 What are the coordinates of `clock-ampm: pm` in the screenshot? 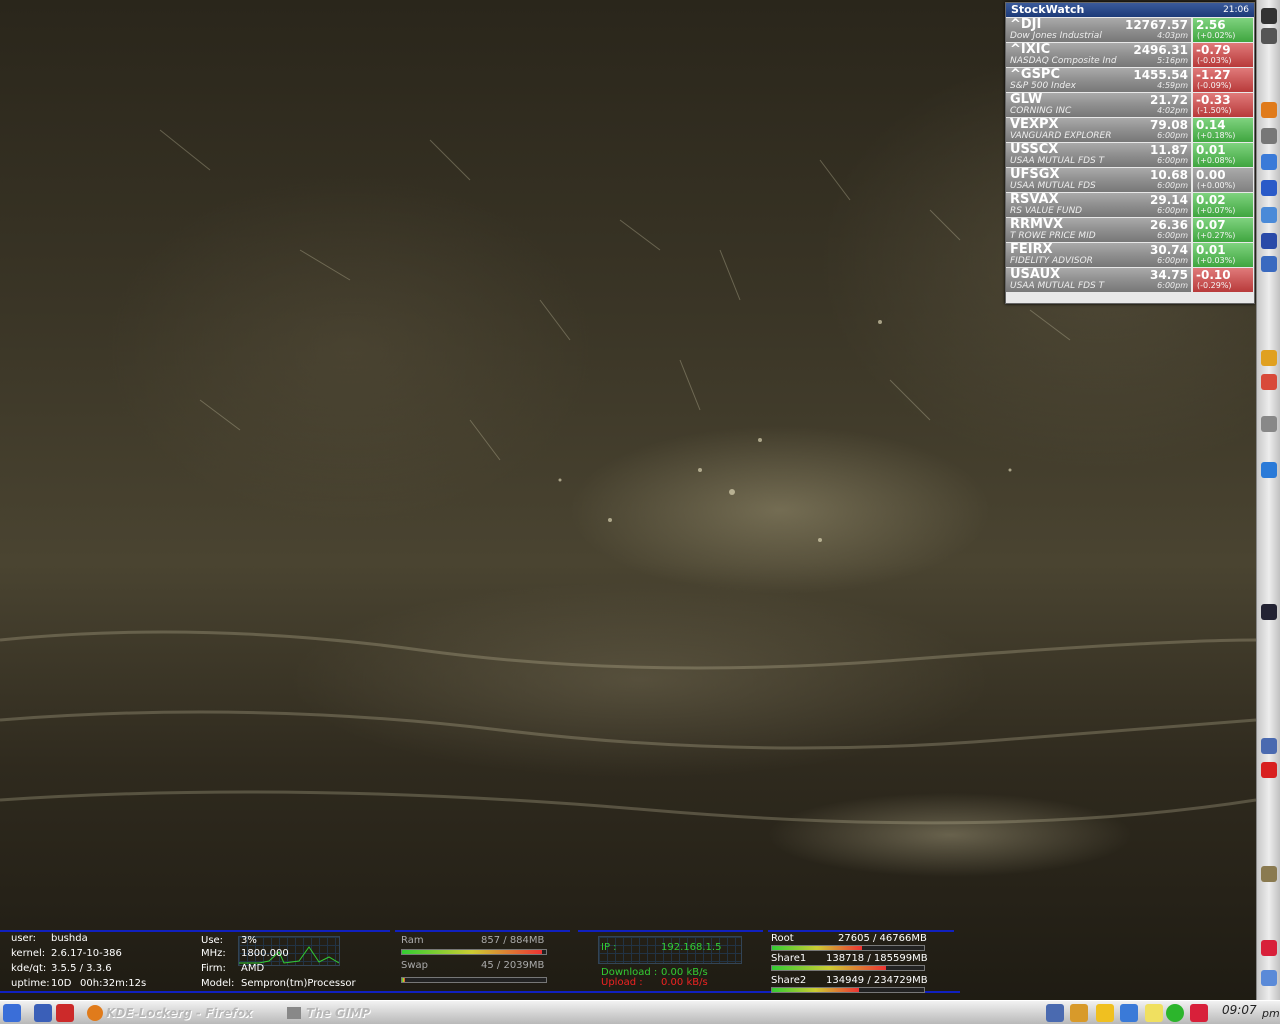 It's located at (1271, 1013).